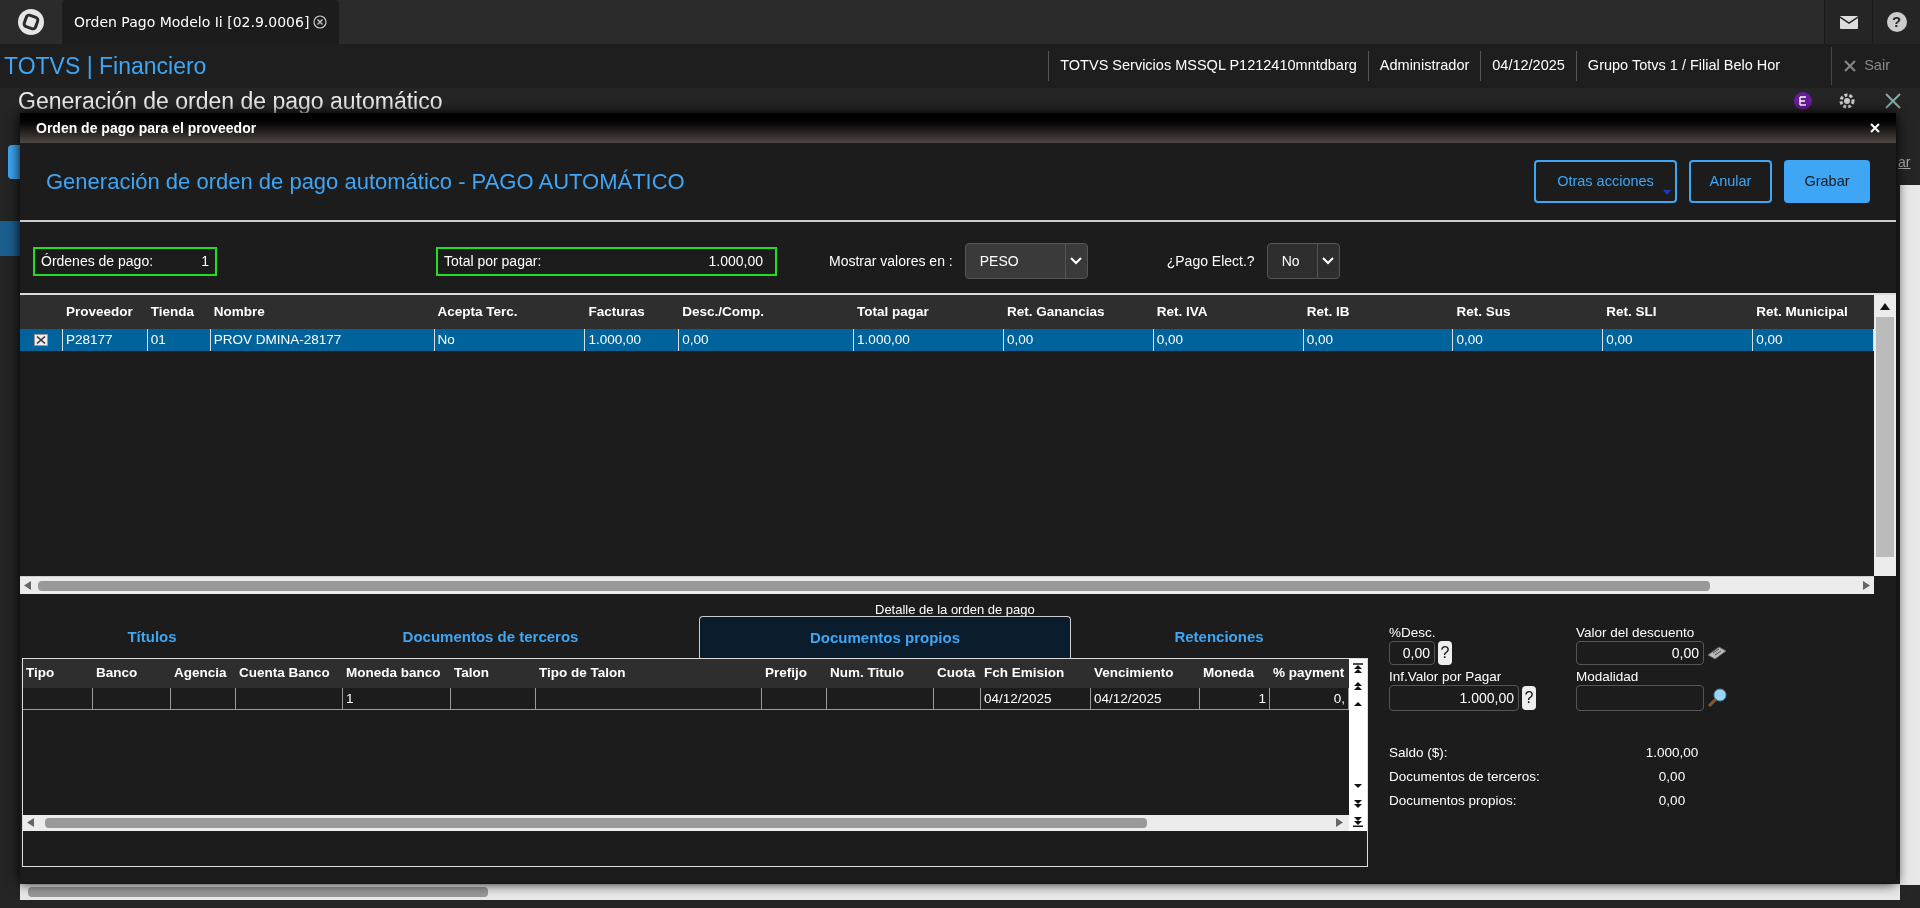 Image resolution: width=1920 pixels, height=908 pixels. What do you see at coordinates (31, 22) in the screenshot?
I see `logo-icon` at bounding box center [31, 22].